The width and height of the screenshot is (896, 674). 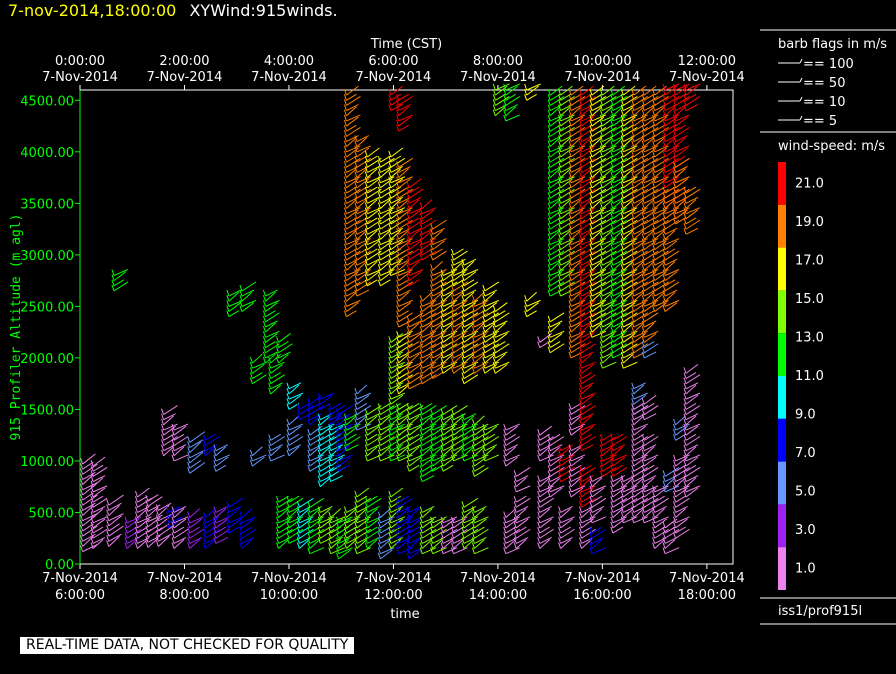 What do you see at coordinates (602, 61) in the screenshot?
I see `top-tick-time: 10:00:00` at bounding box center [602, 61].